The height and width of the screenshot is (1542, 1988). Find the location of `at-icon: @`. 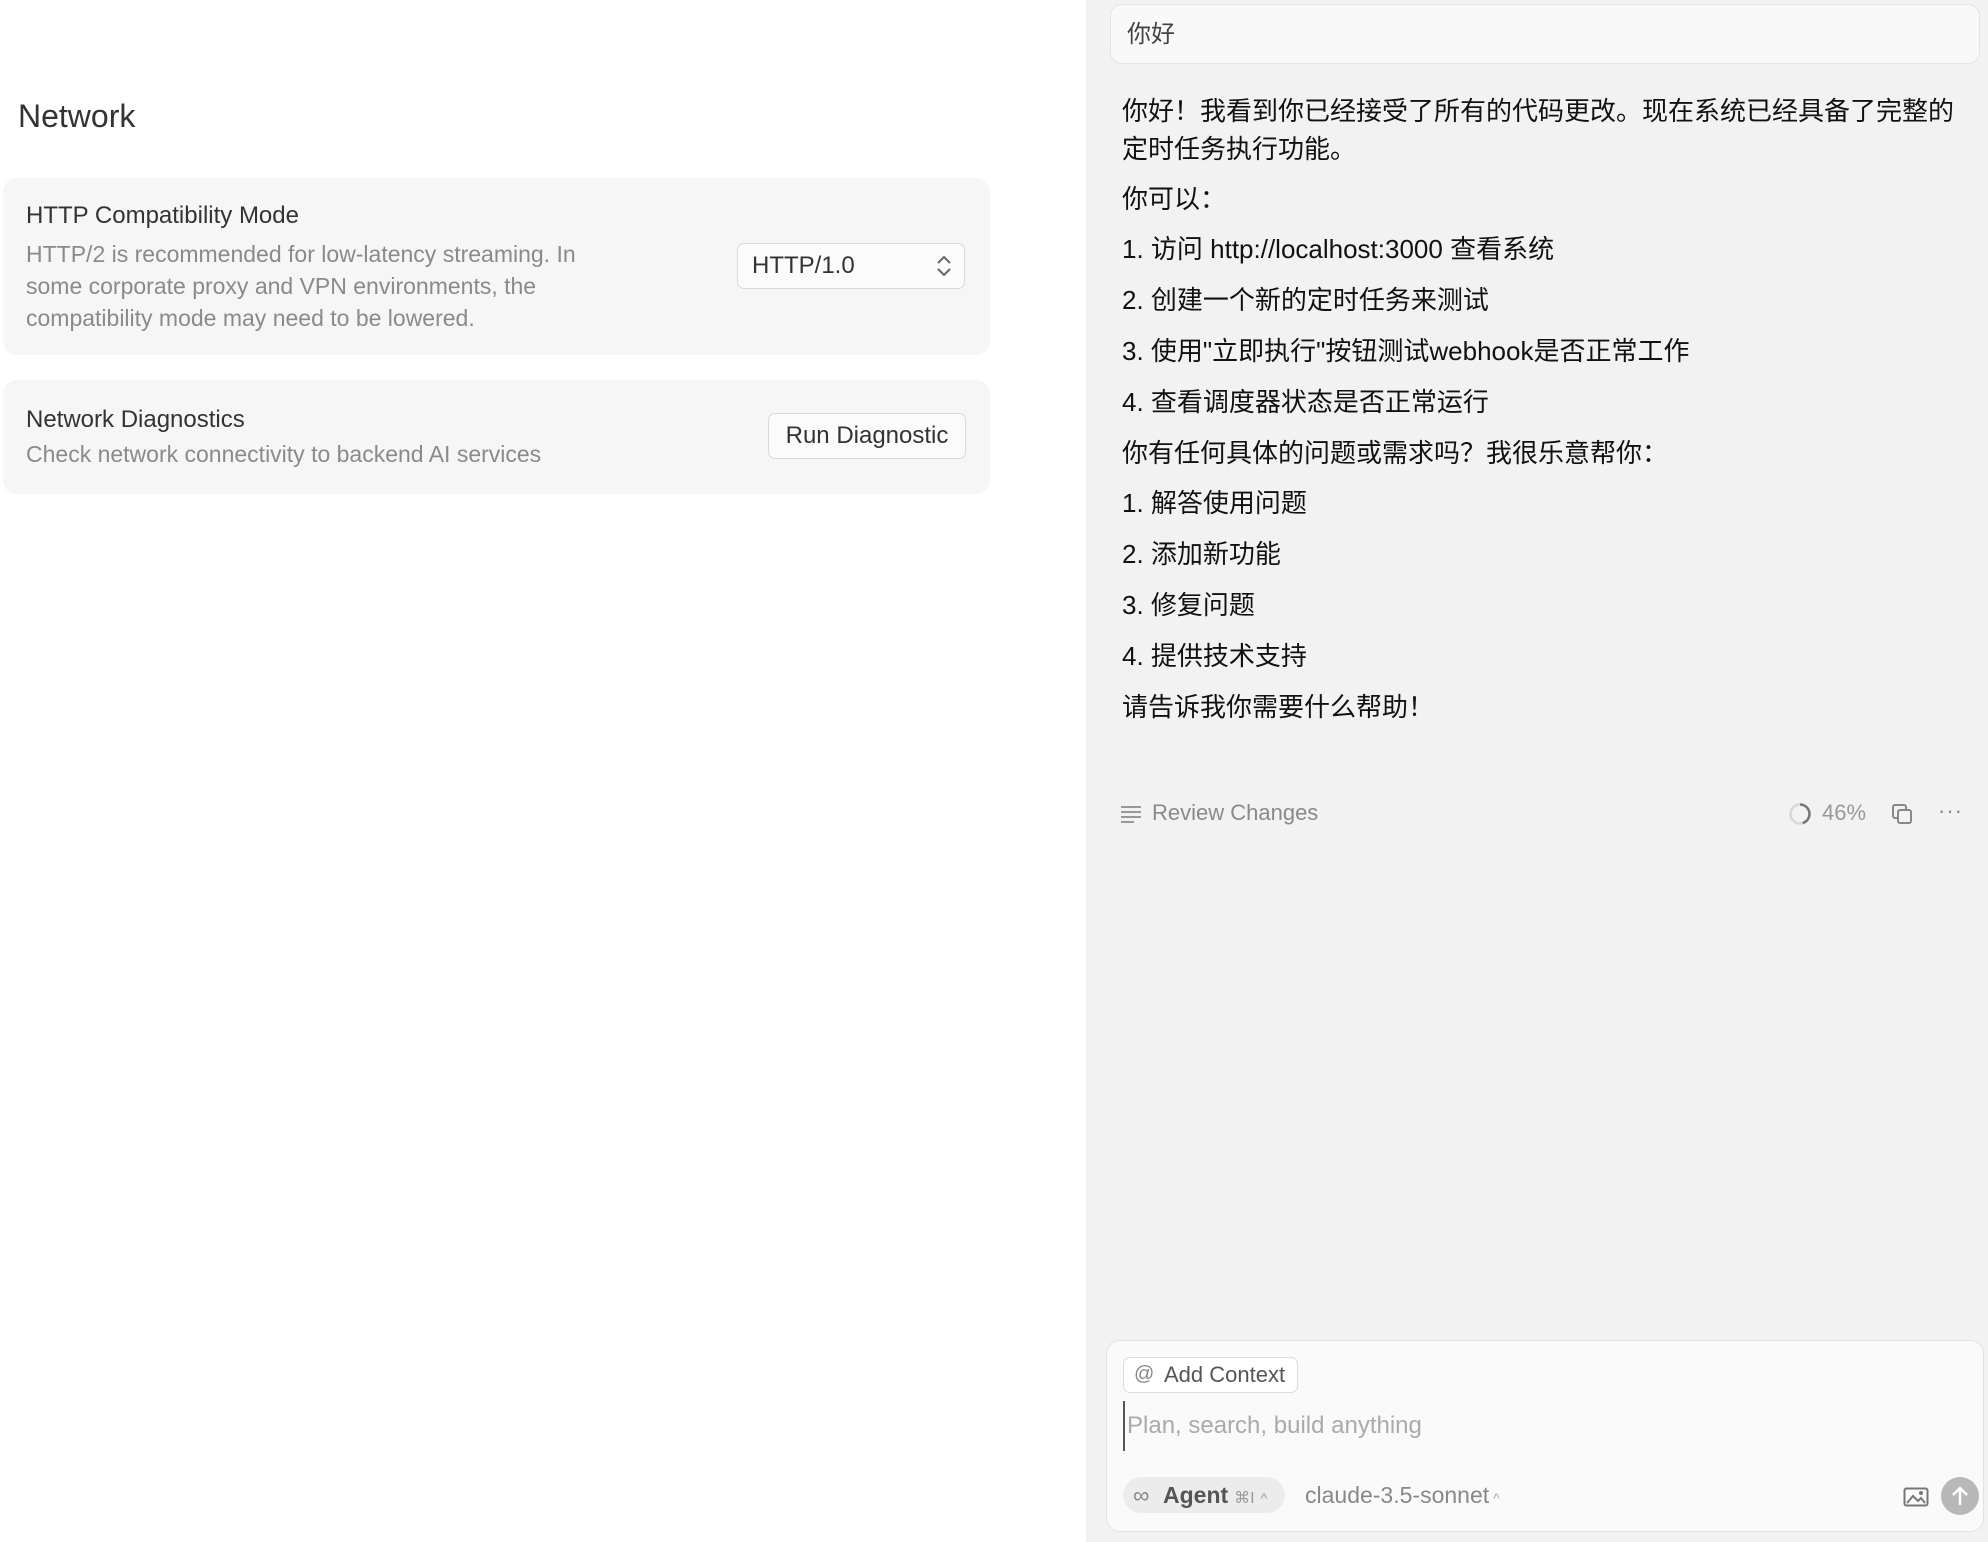

at-icon: @ is located at coordinates (1144, 1374).